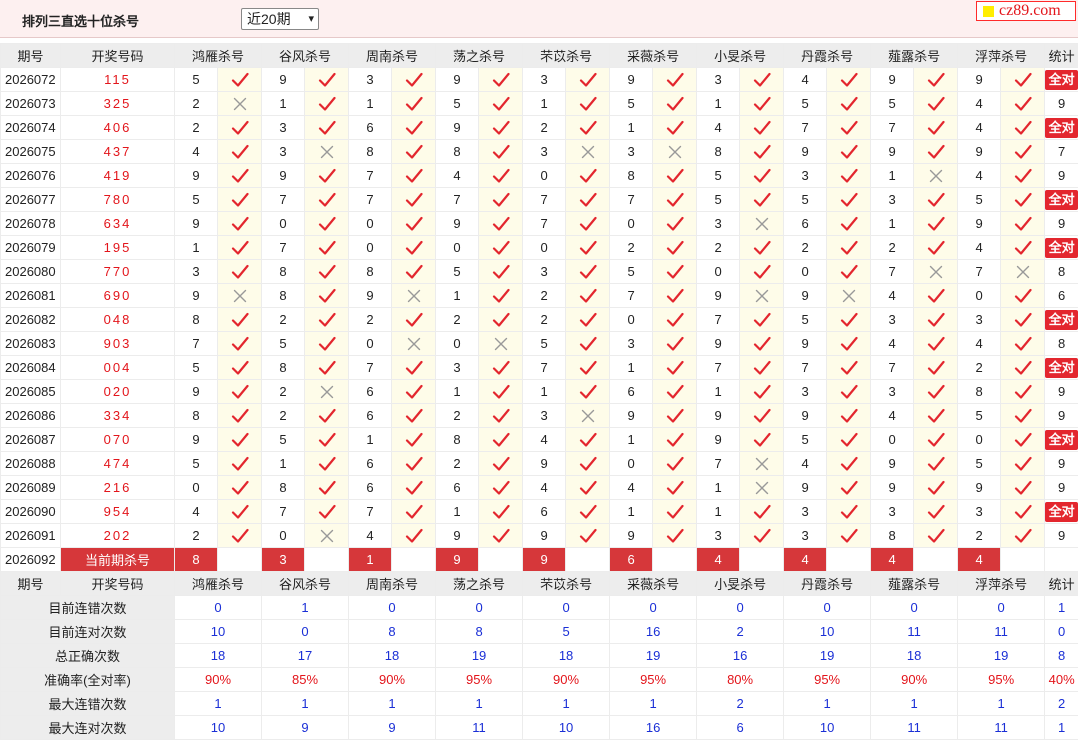 The width and height of the screenshot is (1078, 740). I want to click on draw-number: 004, so click(118, 368).